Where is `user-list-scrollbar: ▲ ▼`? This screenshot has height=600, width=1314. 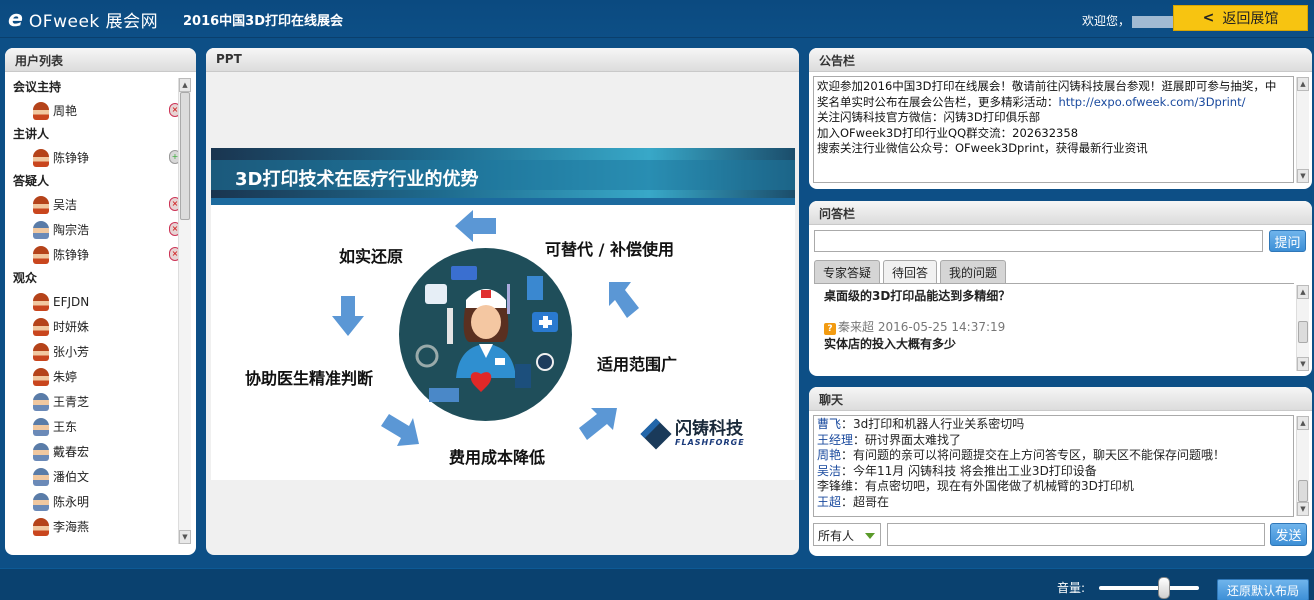 user-list-scrollbar: ▲ ▼ is located at coordinates (184, 311).